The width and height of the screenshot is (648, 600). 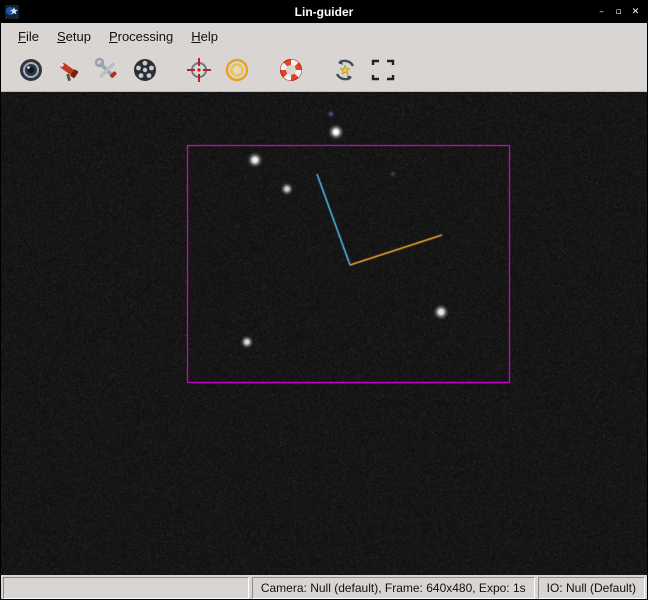 I want to click on window-title: Lin-guider, so click(x=324, y=12).